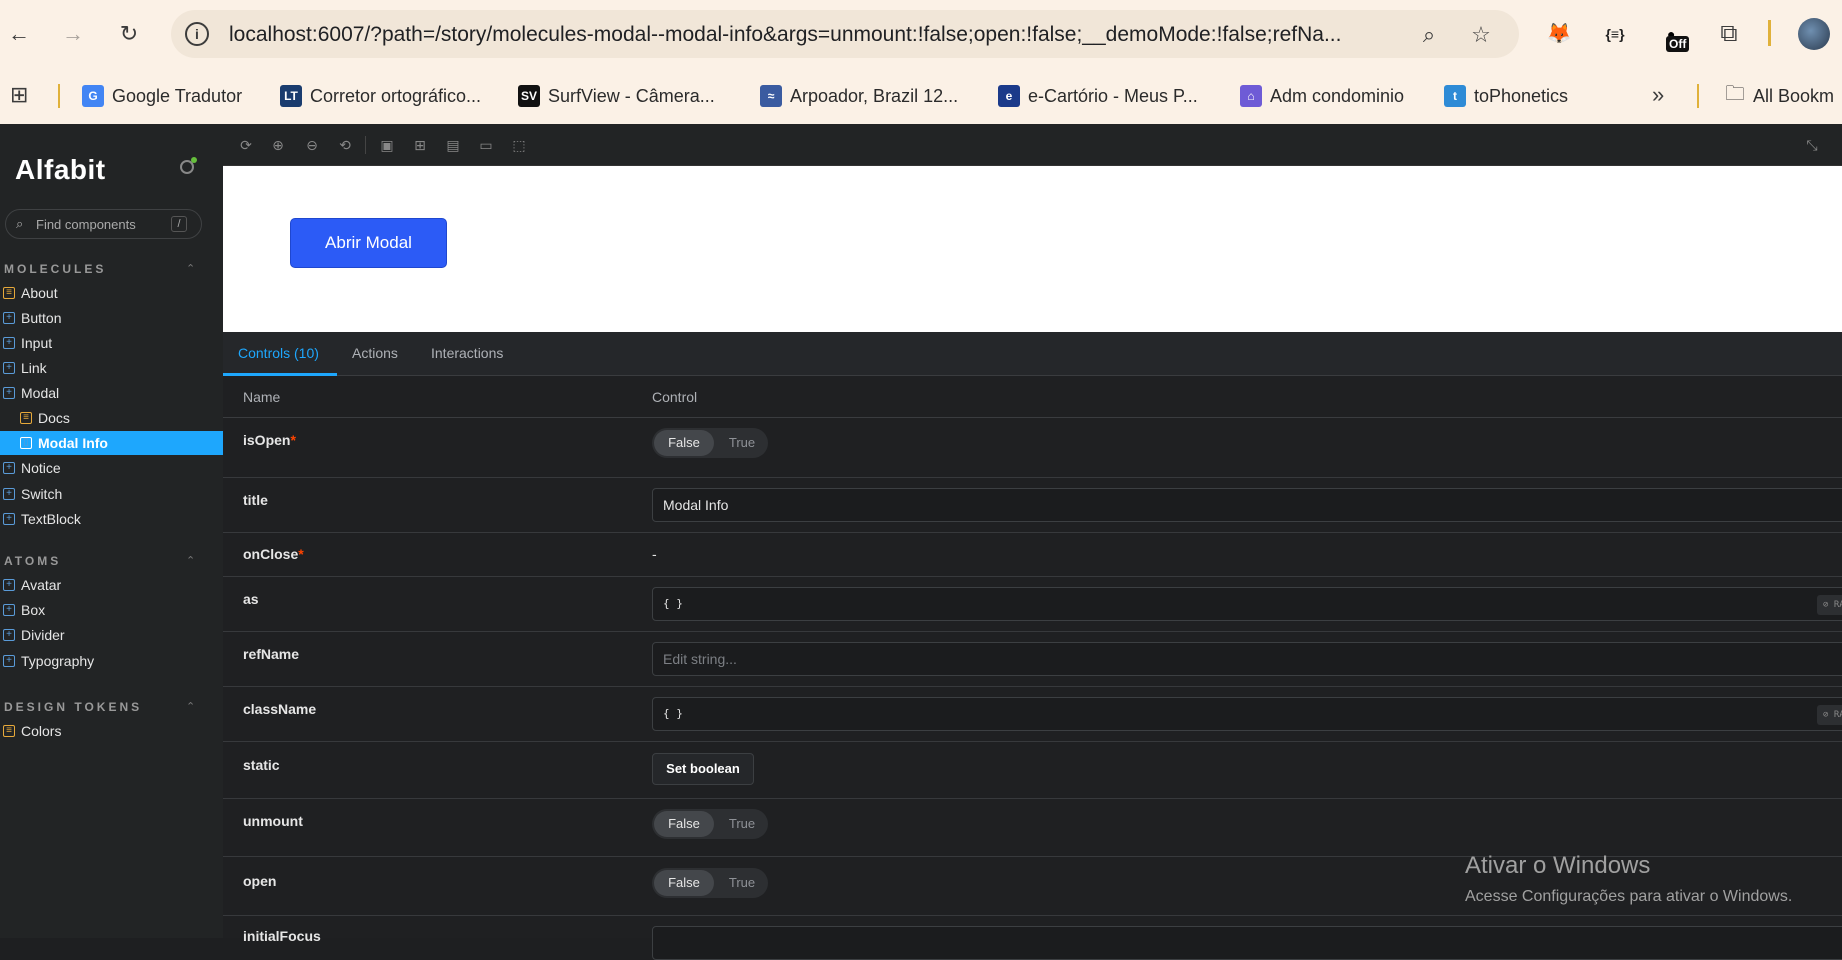 The height and width of the screenshot is (960, 1842). I want to click on sidebar-item-label: Colors, so click(41, 731).